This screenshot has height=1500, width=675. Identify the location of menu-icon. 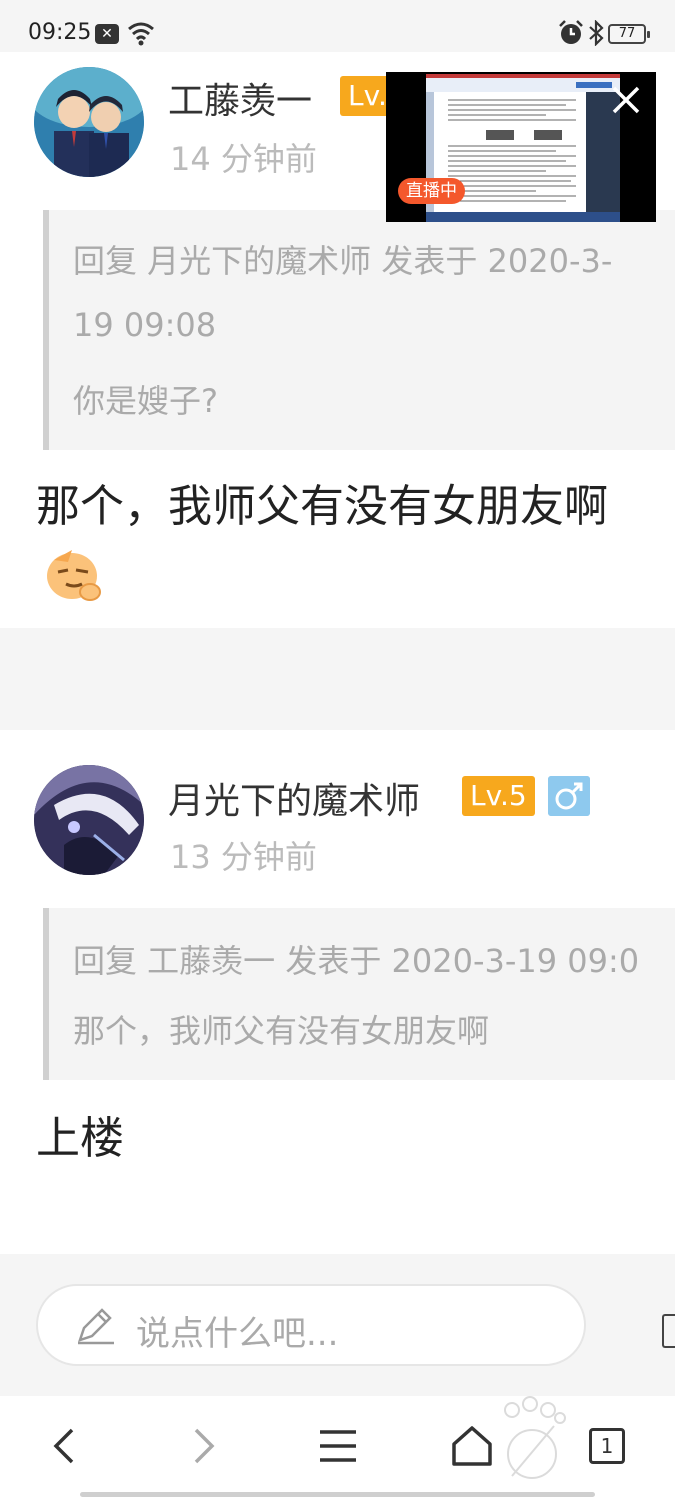
(338, 1446).